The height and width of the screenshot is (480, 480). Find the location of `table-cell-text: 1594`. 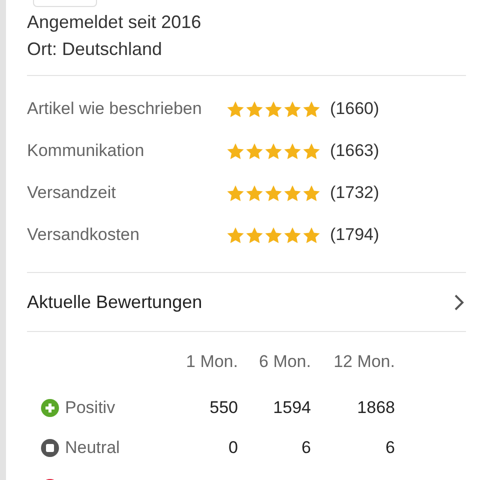

table-cell-text: 1594 is located at coordinates (291, 408).